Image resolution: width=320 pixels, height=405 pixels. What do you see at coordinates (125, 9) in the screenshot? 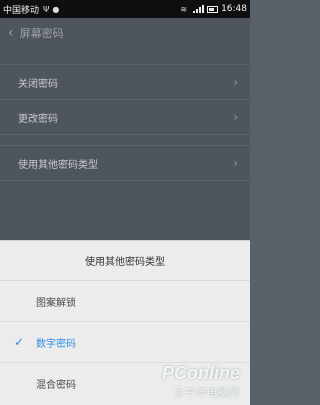
I see `status-bar: 中国移动 Ψ ● ≋ 16:48` at bounding box center [125, 9].